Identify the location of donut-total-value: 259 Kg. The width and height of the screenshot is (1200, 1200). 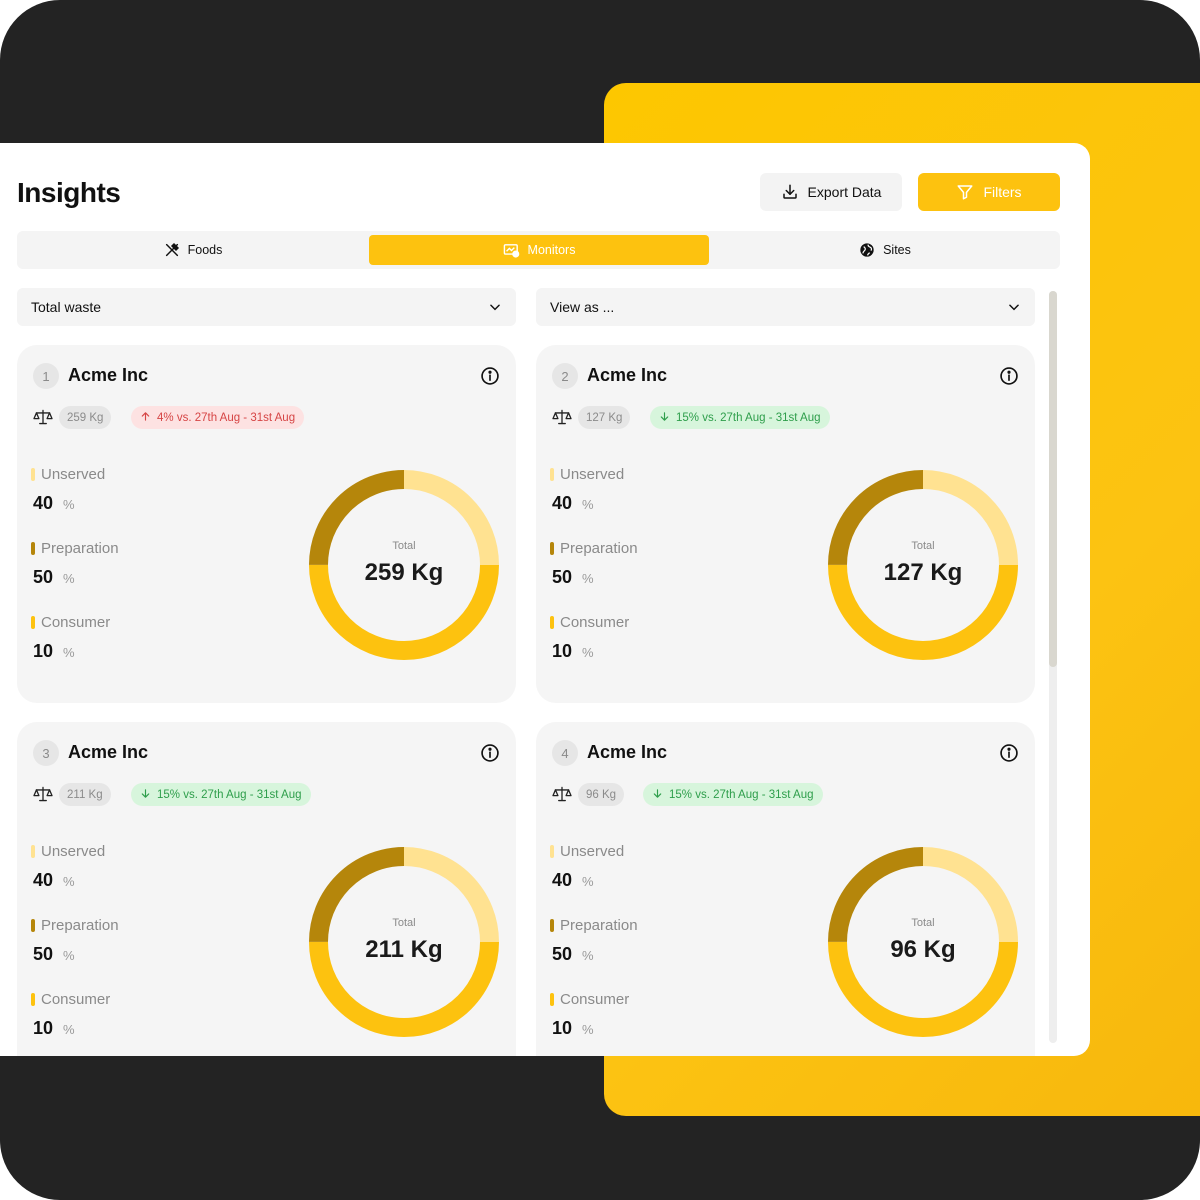
(404, 572).